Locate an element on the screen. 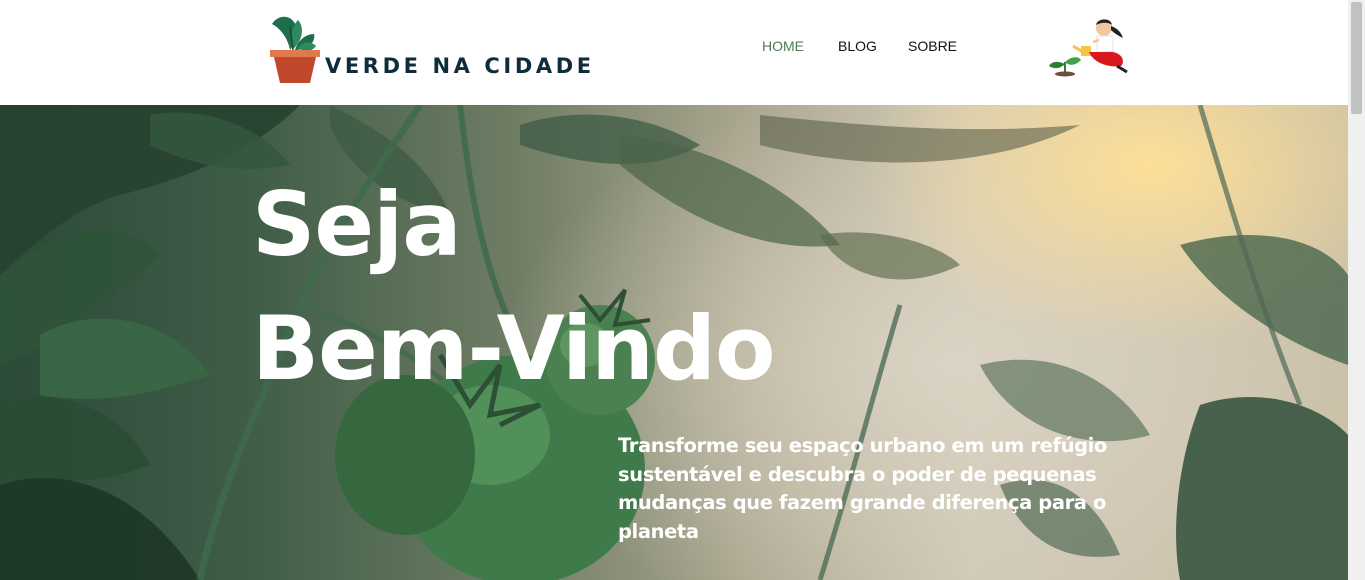 This screenshot has height=580, width=1365. nav-blog: BLOG is located at coordinates (857, 46).